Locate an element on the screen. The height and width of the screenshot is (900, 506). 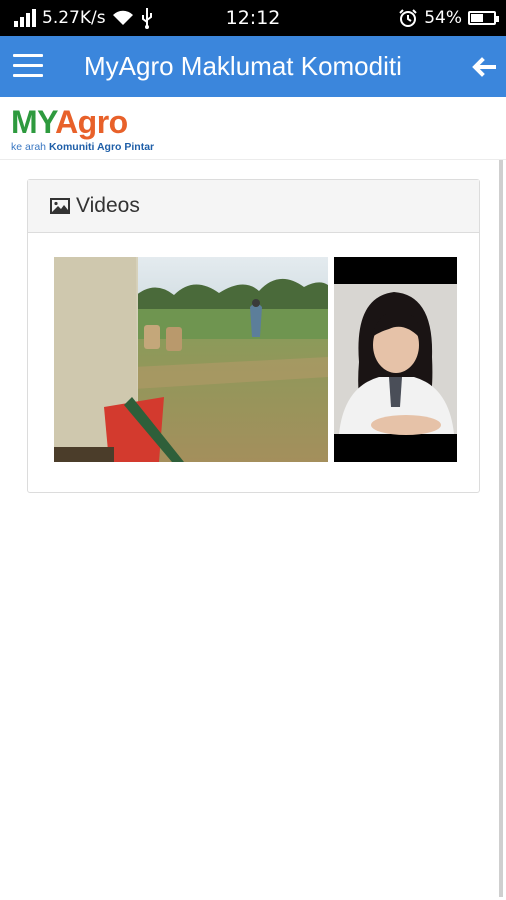
app-bar: MyAgro Maklumat Komoditi is located at coordinates (253, 66).